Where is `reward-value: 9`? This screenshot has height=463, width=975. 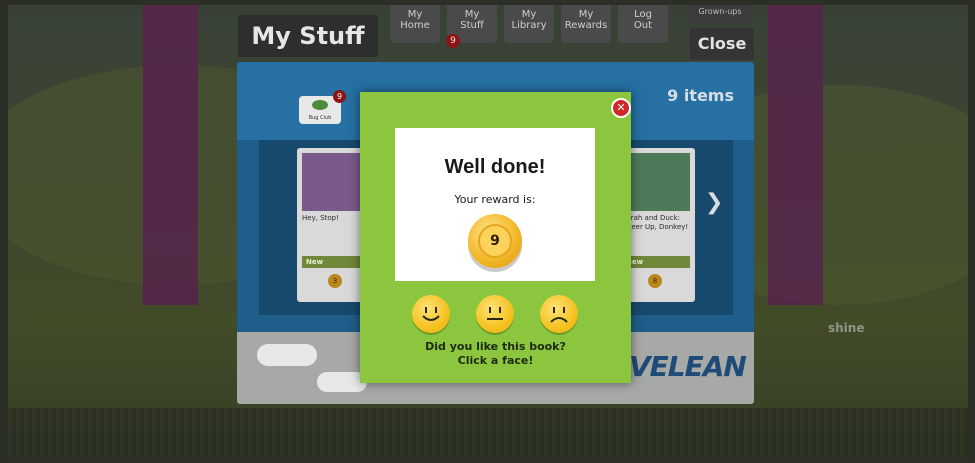 reward-value: 9 is located at coordinates (495, 241).